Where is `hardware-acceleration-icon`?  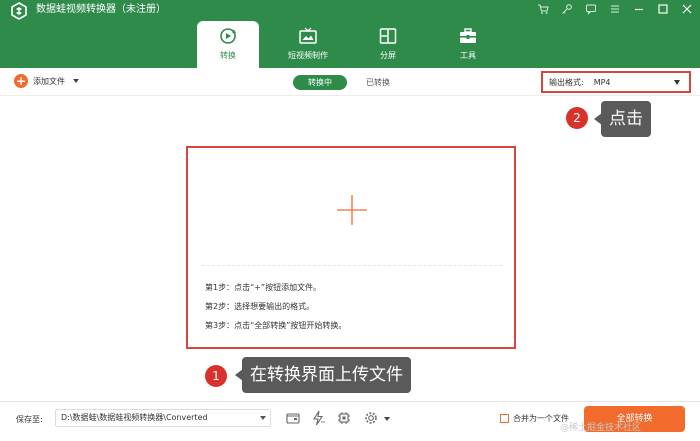
hardware-acceleration-icon is located at coordinates (318, 418).